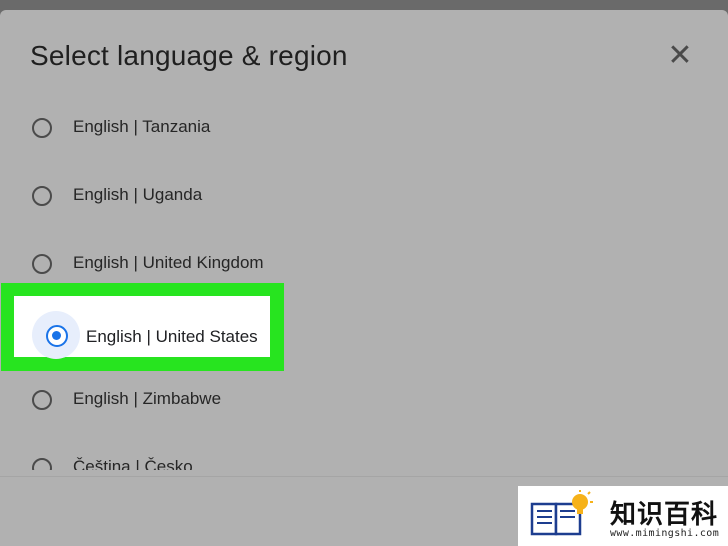 This screenshot has height=546, width=728. What do you see at coordinates (147, 398) in the screenshot?
I see `option-label: English | Zimbabwe` at bounding box center [147, 398].